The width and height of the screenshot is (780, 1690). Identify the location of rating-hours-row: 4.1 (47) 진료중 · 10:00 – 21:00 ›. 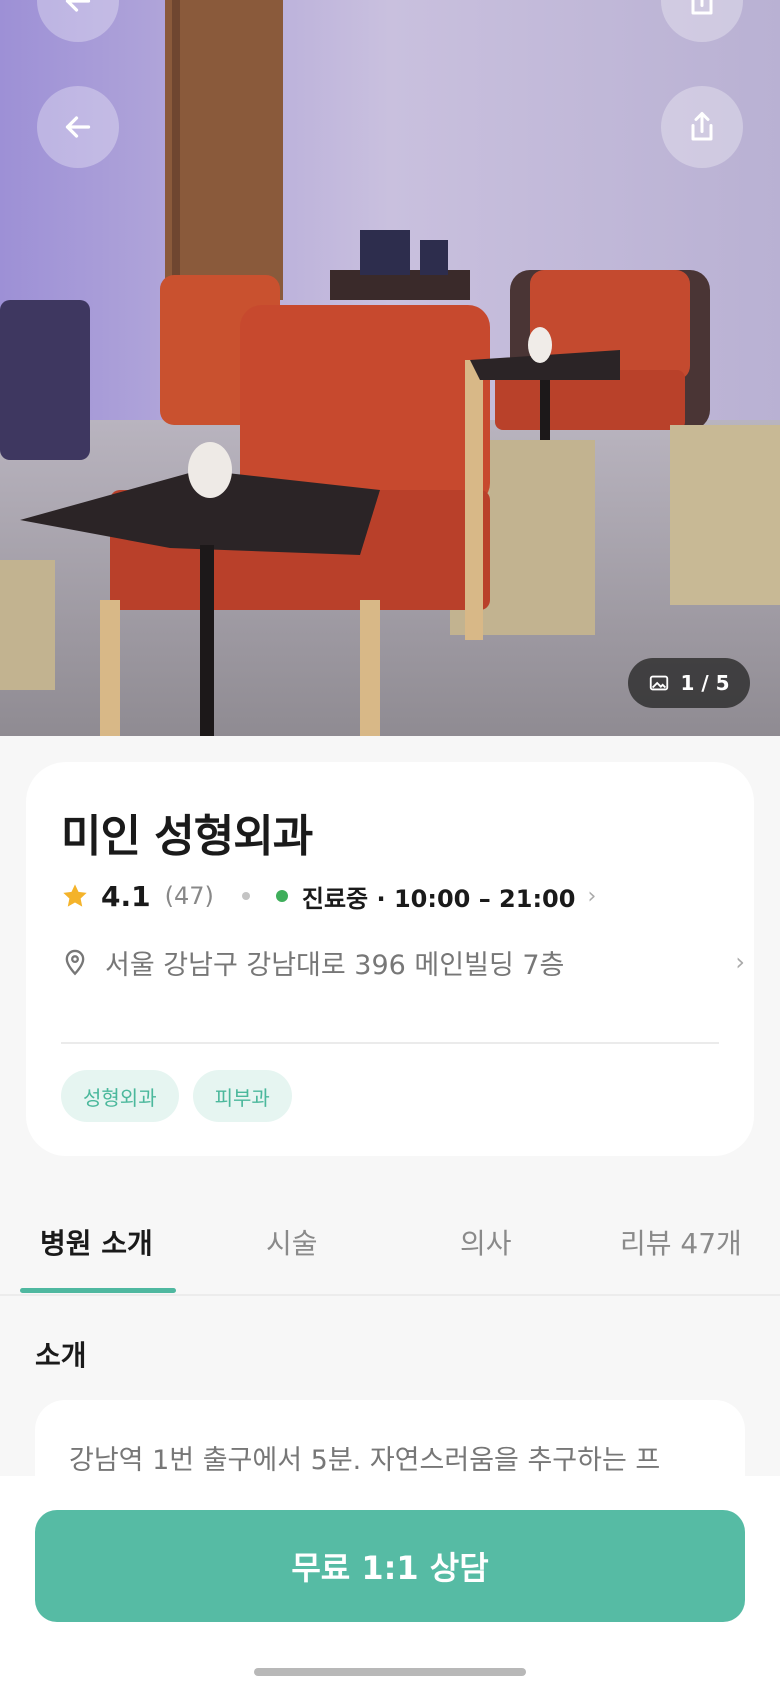
(328, 896).